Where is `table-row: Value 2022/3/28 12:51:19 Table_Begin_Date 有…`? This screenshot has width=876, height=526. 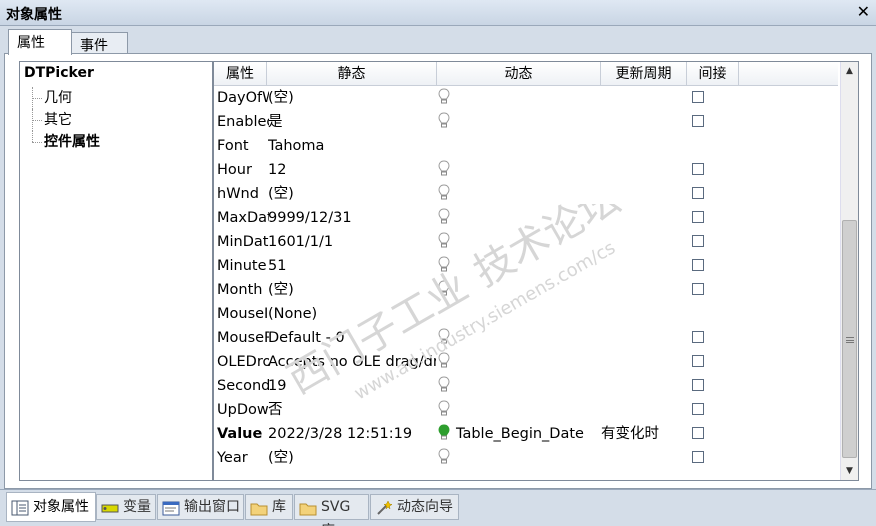 table-row: Value 2022/3/28 12:51:19 Table_Begin_Date 有… is located at coordinates (526, 434).